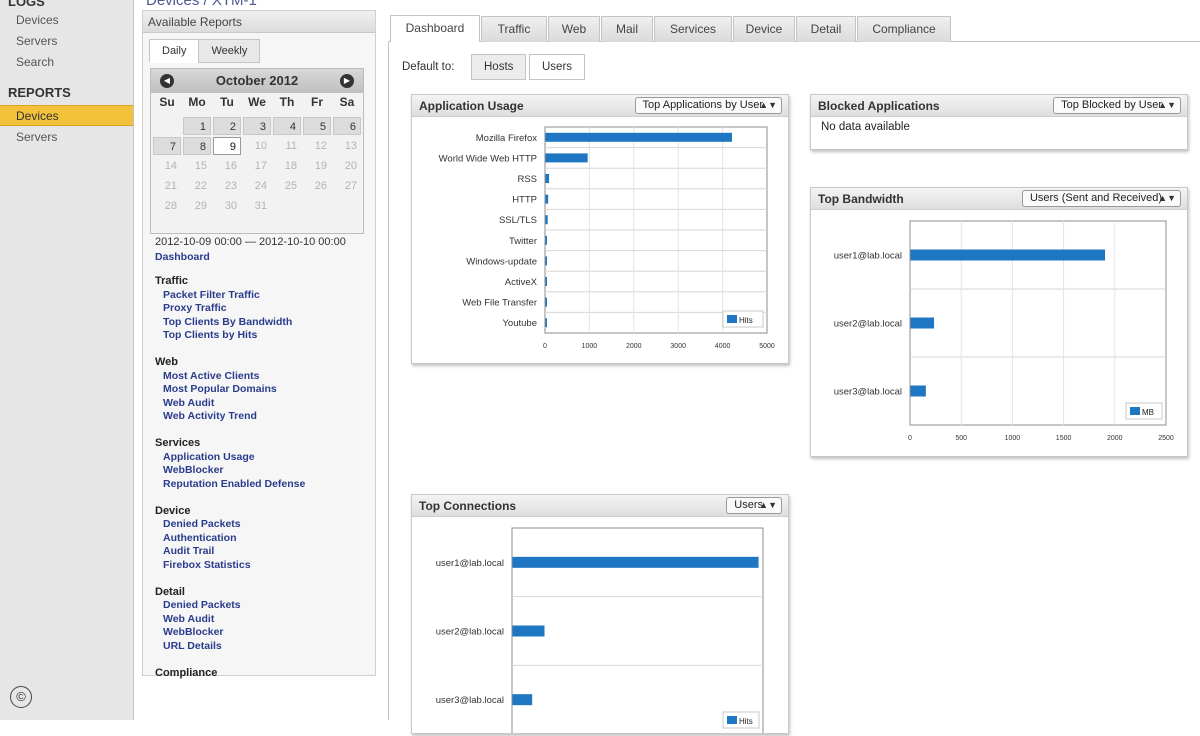 Image resolution: width=1200 pixels, height=736 pixels. What do you see at coordinates (499, 67) in the screenshot?
I see `toggle-hosts: Hosts` at bounding box center [499, 67].